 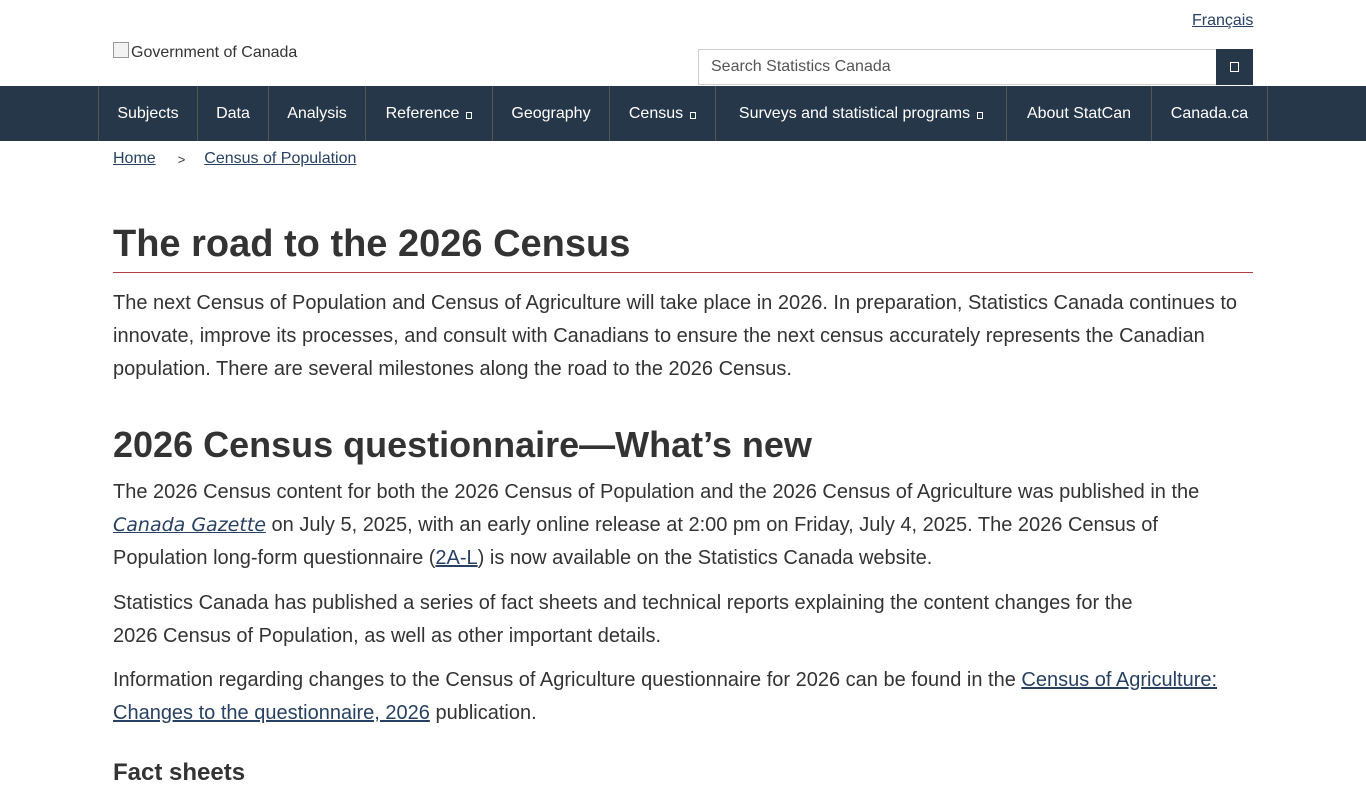 What do you see at coordinates (683, 247) in the screenshot?
I see `page-title: The road to the 2026 Census` at bounding box center [683, 247].